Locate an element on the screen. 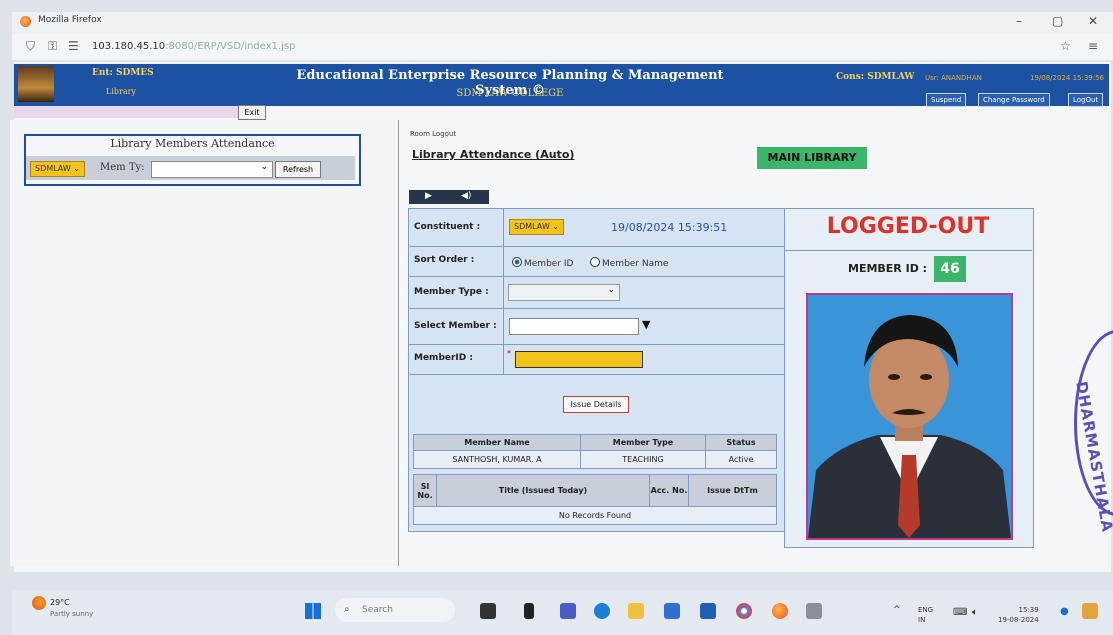  url-text: 103.180.45.10:8080/ERP/VSD/index1.jsp is located at coordinates (194, 46).